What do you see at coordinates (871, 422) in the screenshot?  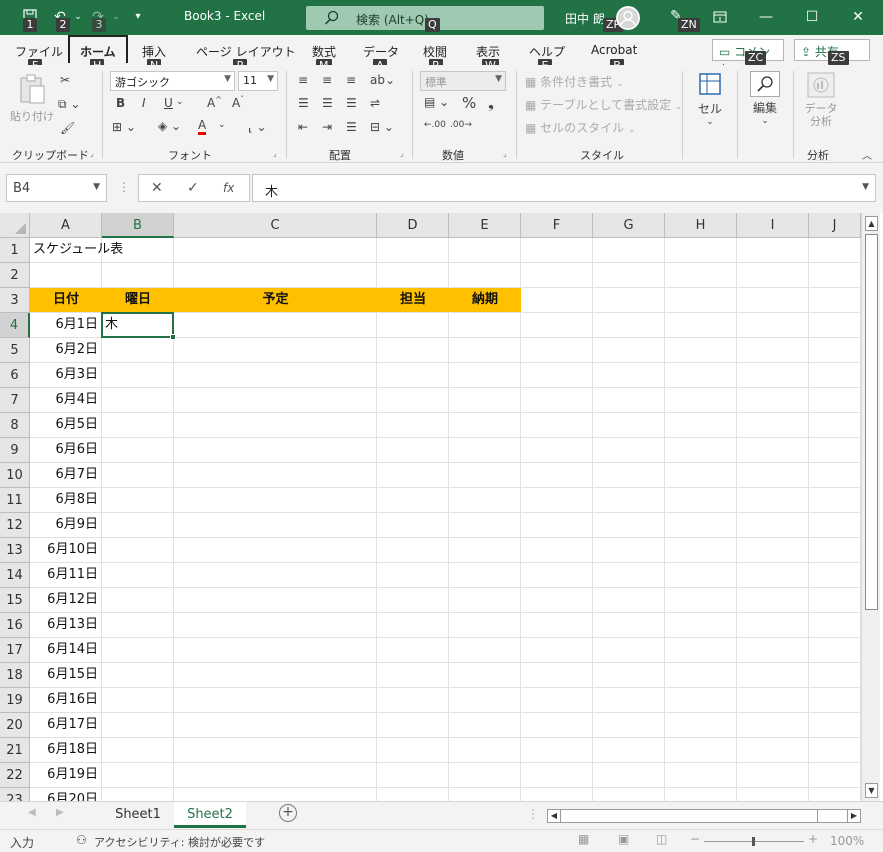 I see `vertical-scroll-thumb` at bounding box center [871, 422].